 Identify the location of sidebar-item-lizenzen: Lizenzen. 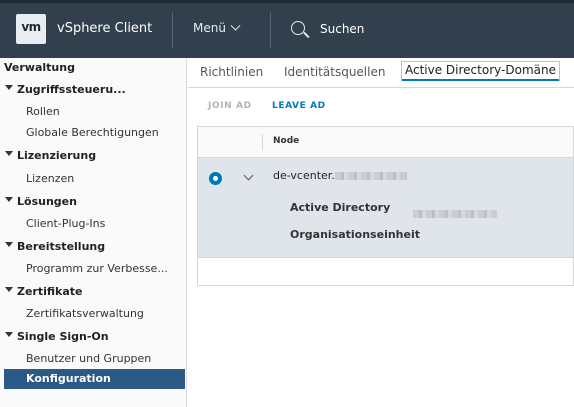
(50, 178).